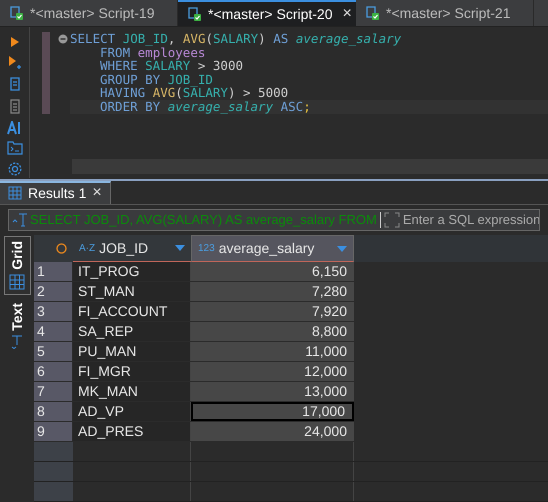  I want to click on table-cell: ST_MAN, so click(132, 291).